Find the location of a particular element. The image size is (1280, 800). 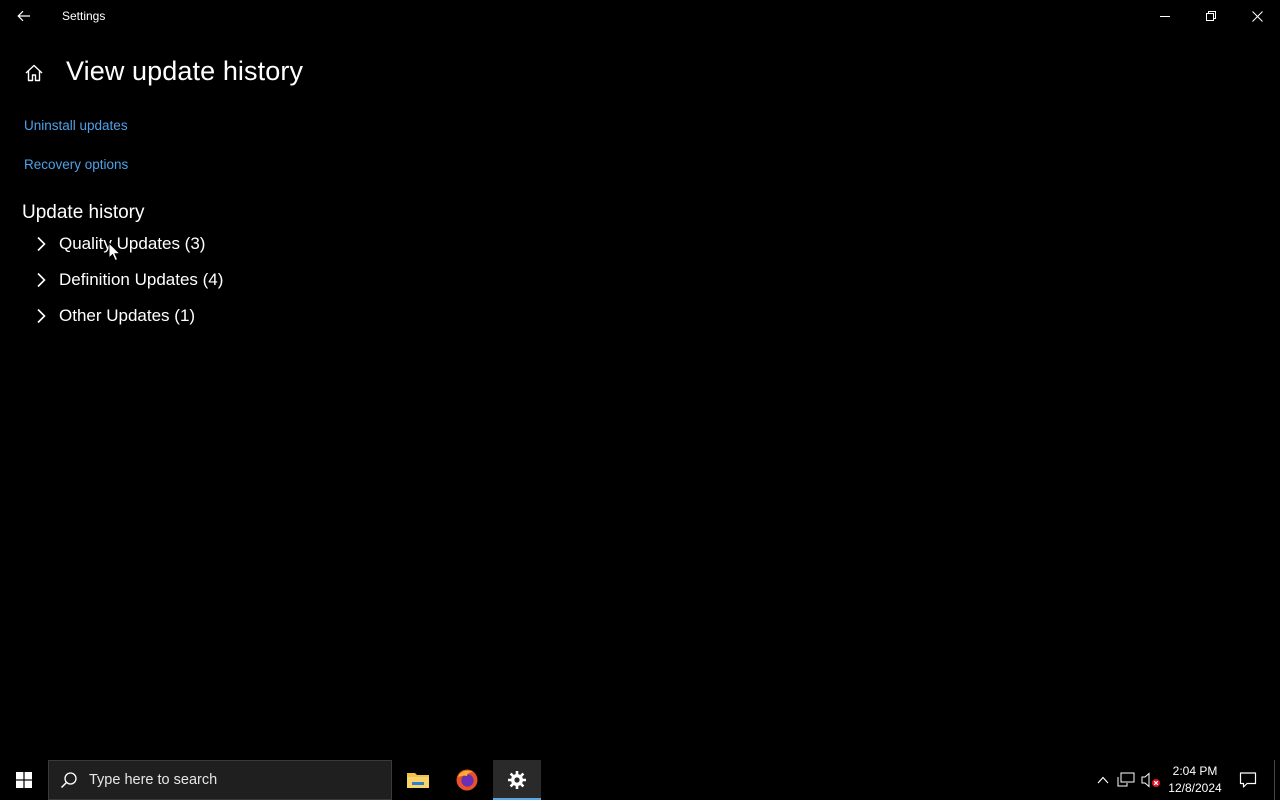

action-center-button is located at coordinates (1248, 780).